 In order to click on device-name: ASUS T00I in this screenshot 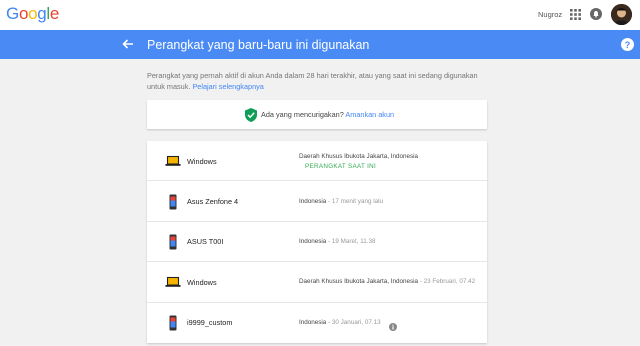, I will do `click(205, 242)`.